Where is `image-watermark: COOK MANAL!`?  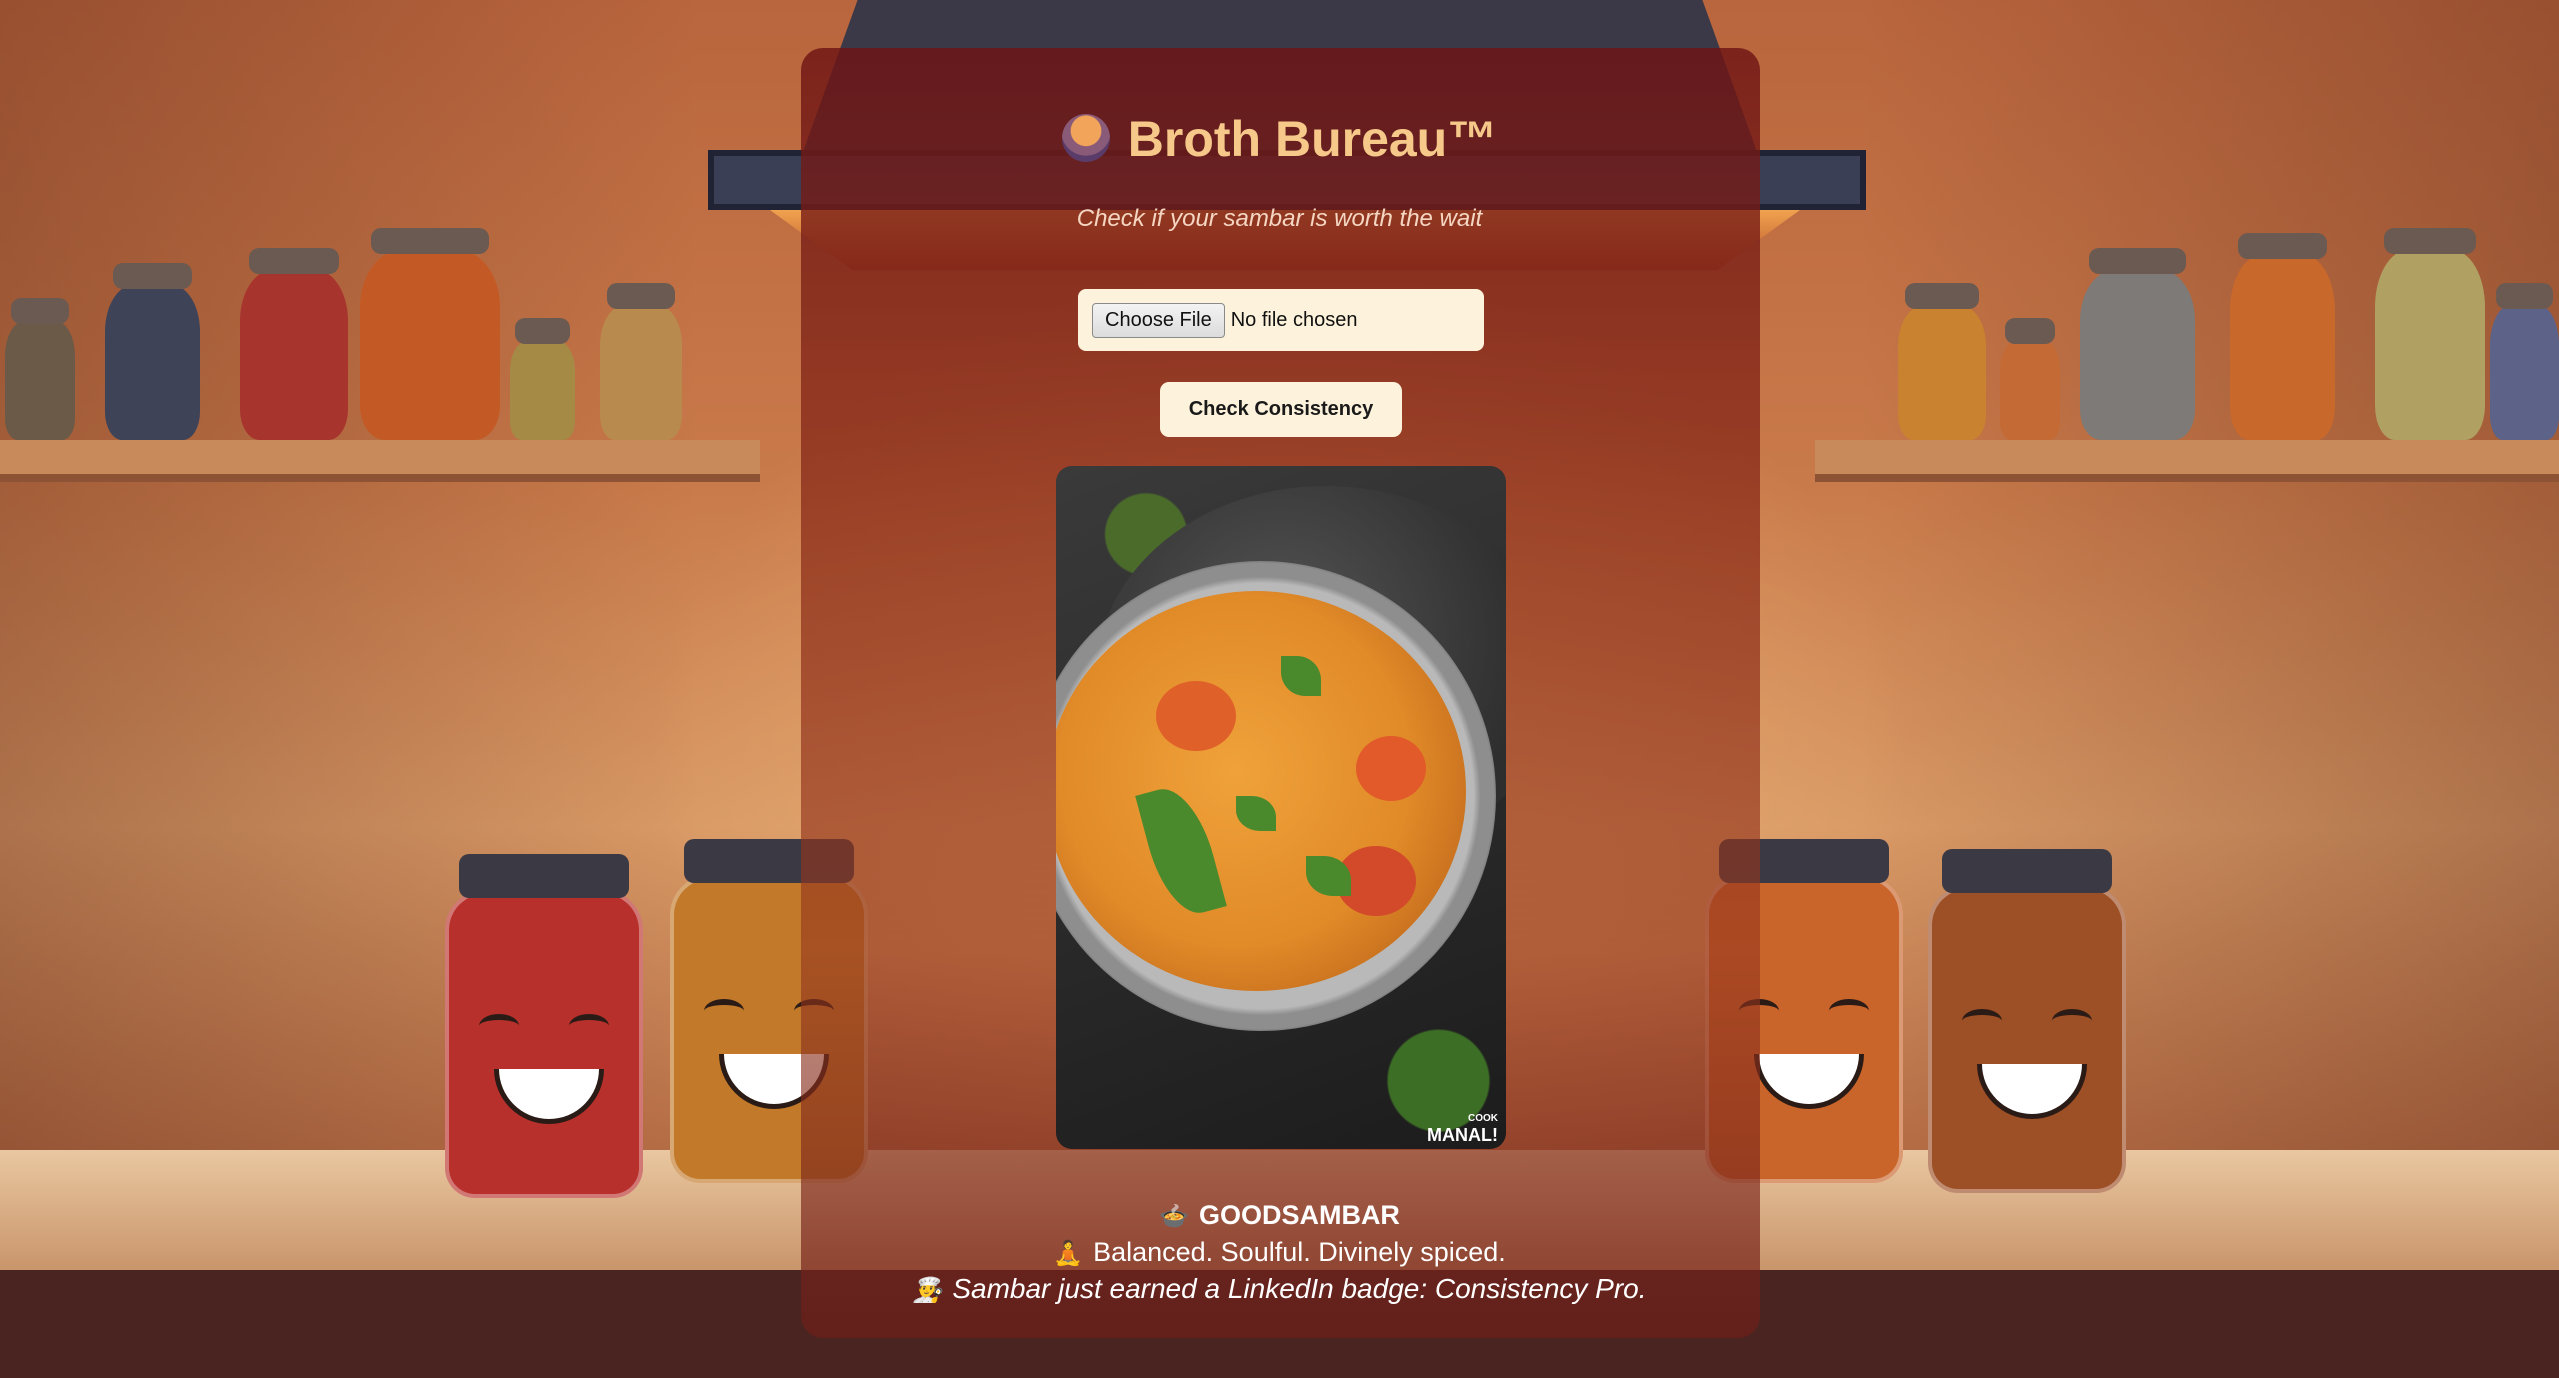
image-watermark: COOK MANAL! is located at coordinates (1462, 1129).